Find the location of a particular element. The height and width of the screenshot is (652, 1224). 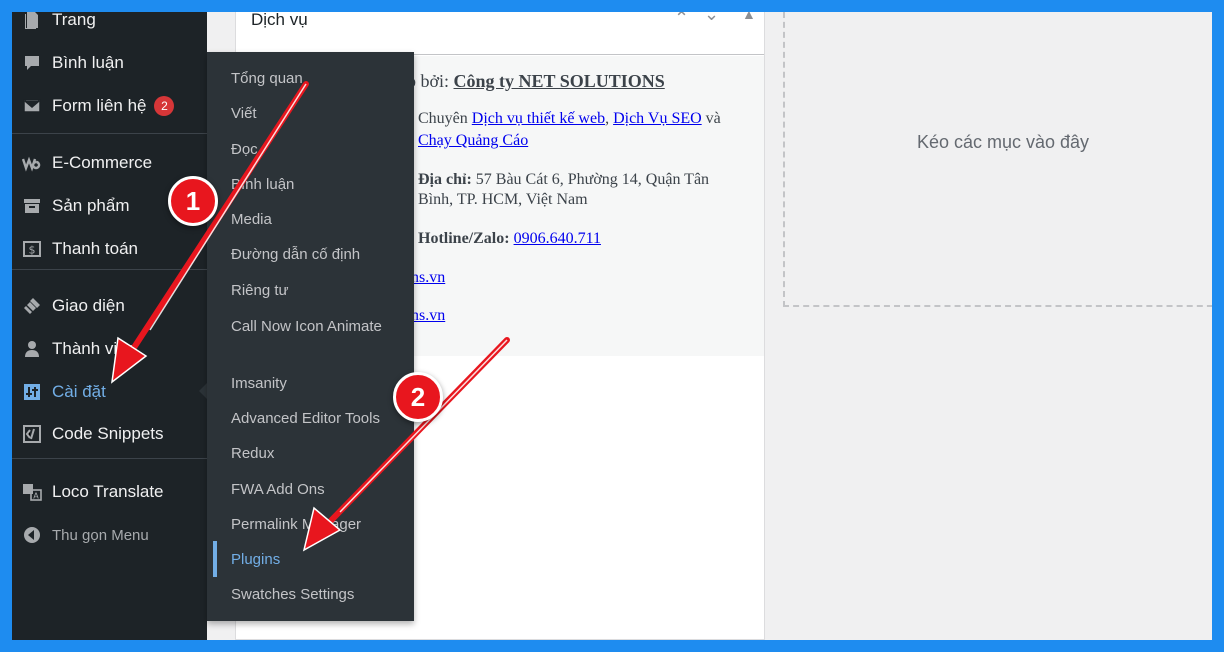

svg-text: A is located at coordinates (36, 496).